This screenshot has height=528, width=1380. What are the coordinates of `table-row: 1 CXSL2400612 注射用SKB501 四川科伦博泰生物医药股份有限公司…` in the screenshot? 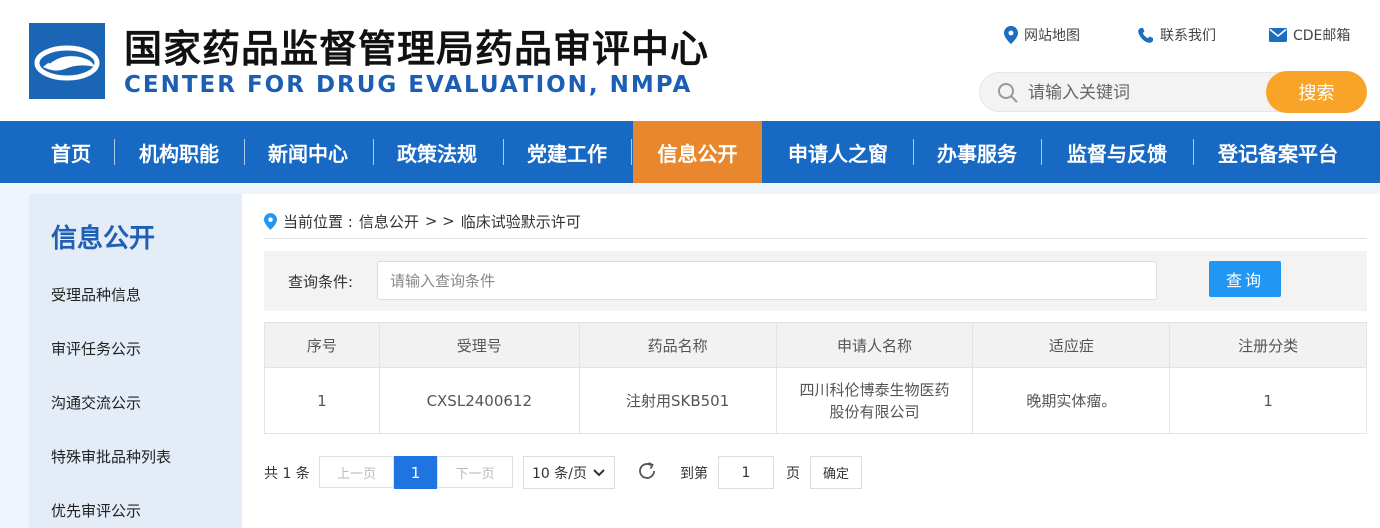 It's located at (815, 400).